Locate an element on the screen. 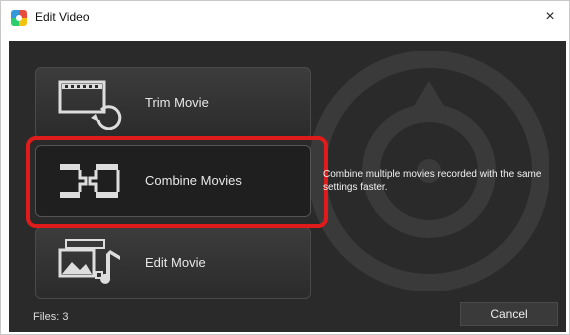 The height and width of the screenshot is (335, 570). edit-movie-label: Edit Movie is located at coordinates (175, 262).